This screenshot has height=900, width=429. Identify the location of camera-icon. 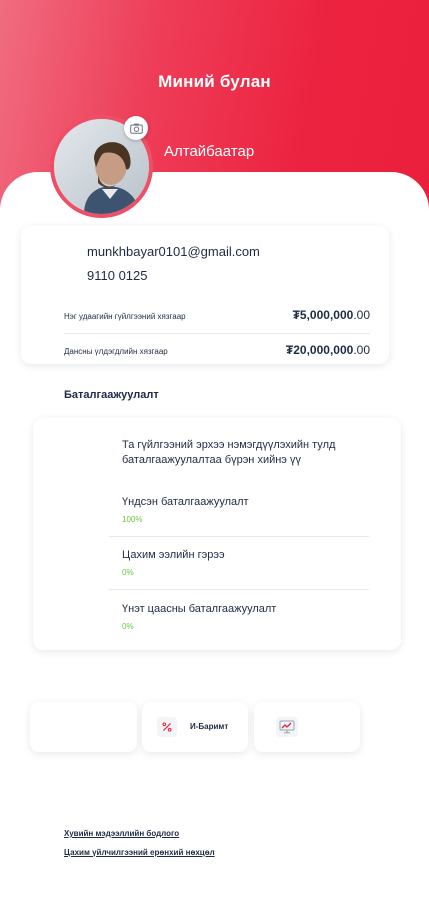
(136, 128).